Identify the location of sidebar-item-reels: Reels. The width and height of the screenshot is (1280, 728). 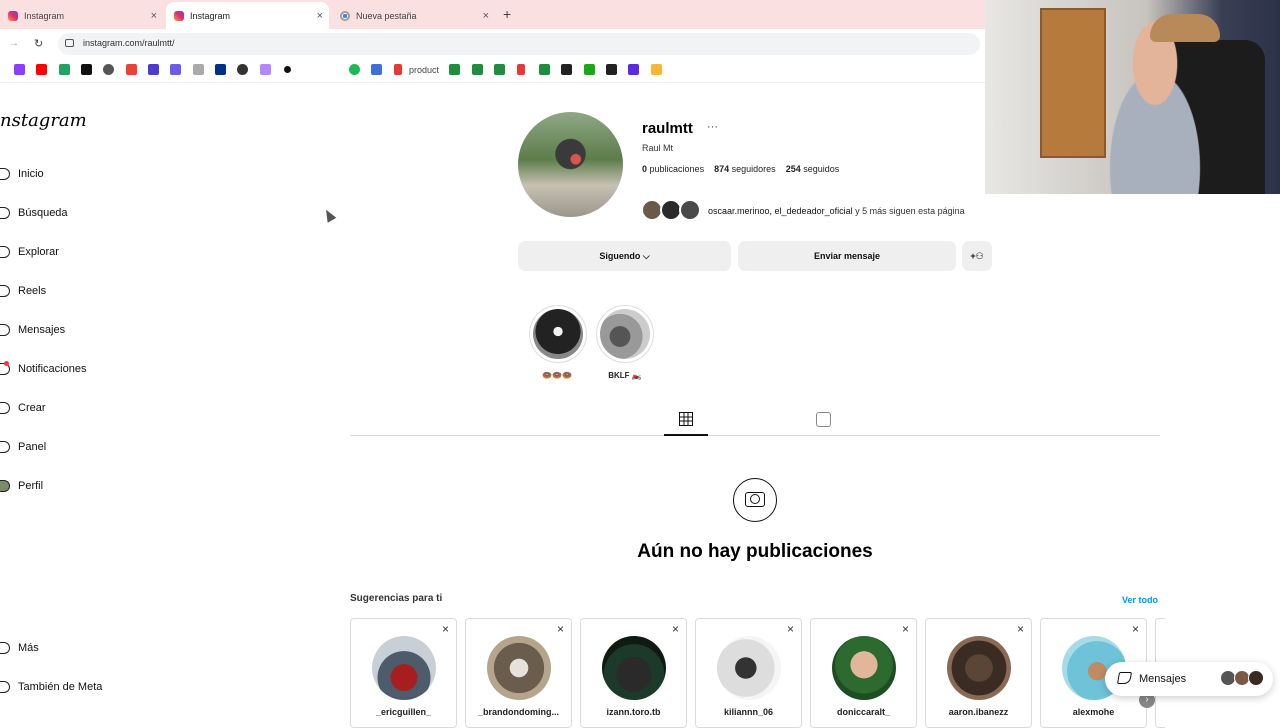
(23, 291).